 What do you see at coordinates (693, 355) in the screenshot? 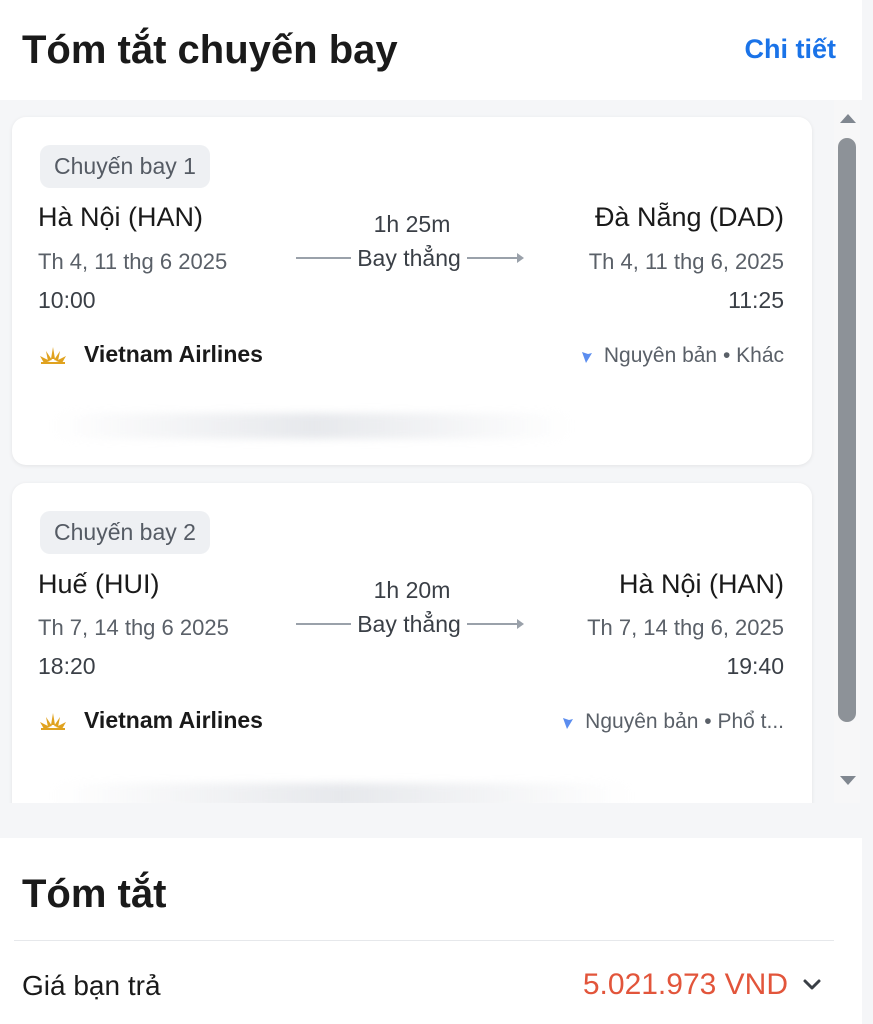
I see `fare-label: Nguyên bản • Khác` at bounding box center [693, 355].